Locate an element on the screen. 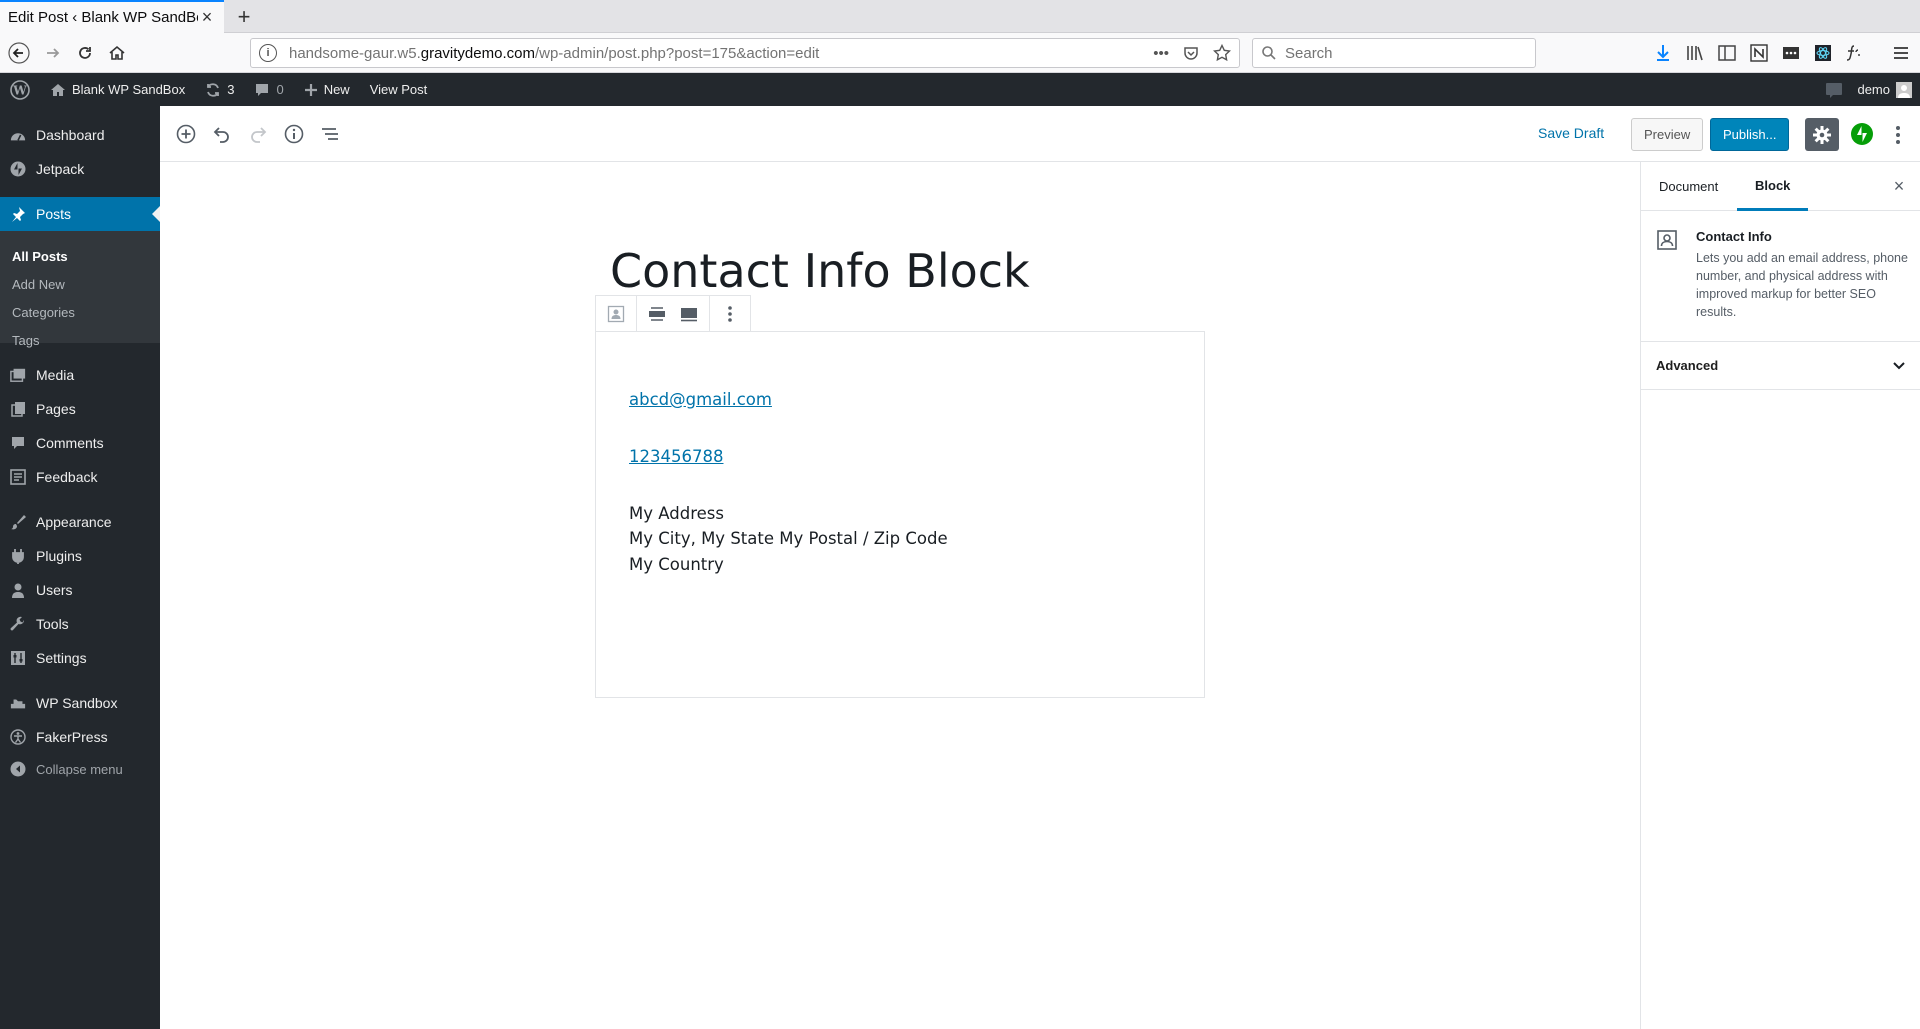  my-account-menu: demo is located at coordinates (1884, 89).